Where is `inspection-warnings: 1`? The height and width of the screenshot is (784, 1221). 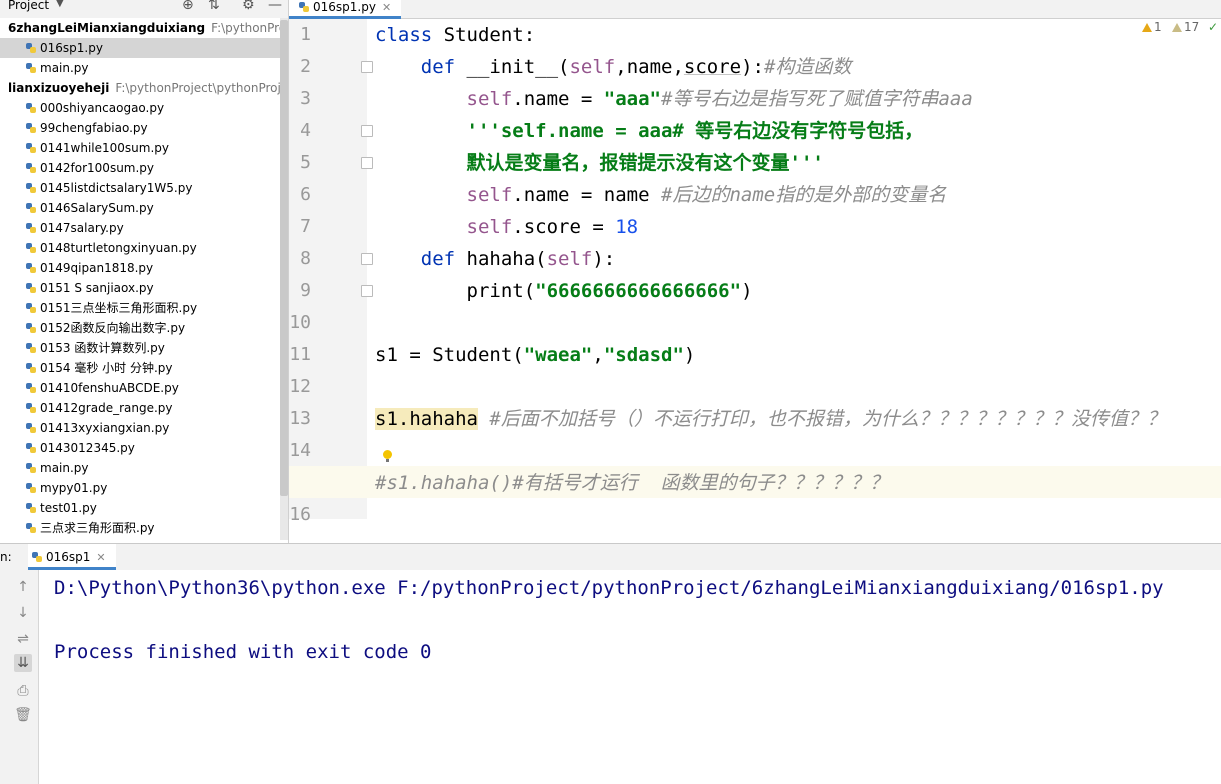 inspection-warnings: 1 is located at coordinates (1152, 27).